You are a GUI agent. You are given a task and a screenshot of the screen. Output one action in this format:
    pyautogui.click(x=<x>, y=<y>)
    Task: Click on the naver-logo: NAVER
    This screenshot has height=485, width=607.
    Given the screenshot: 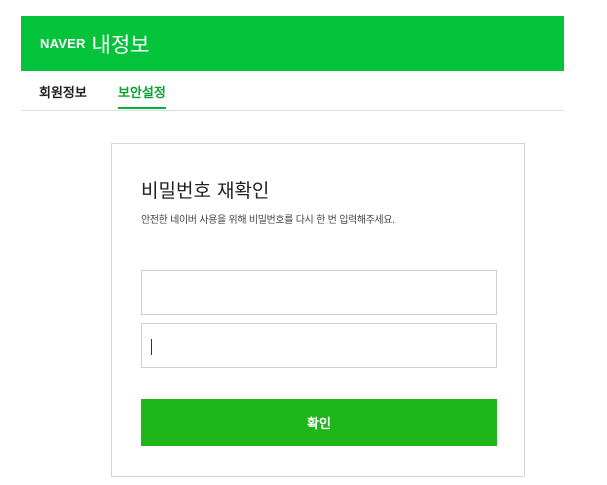 What is the action you would take?
    pyautogui.click(x=63, y=43)
    